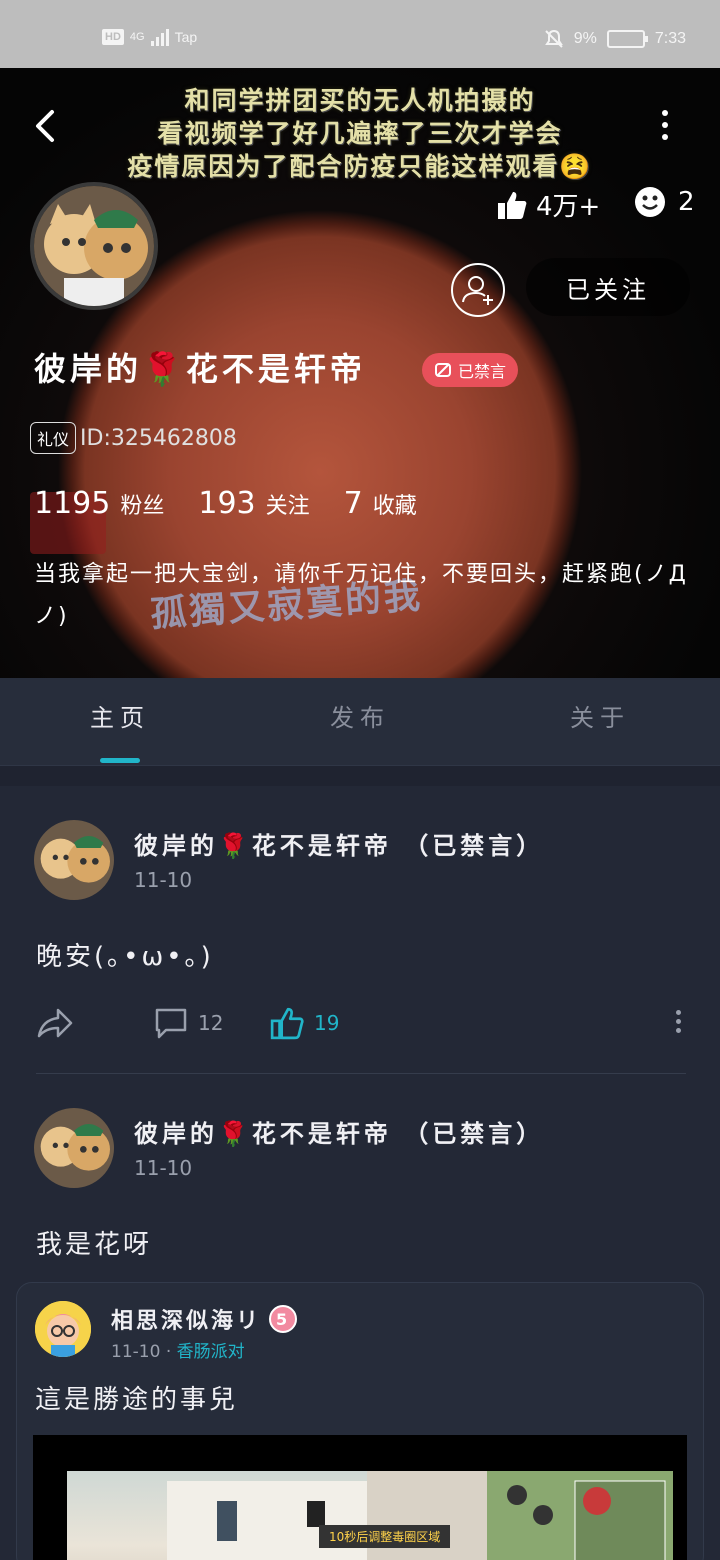  Describe the element at coordinates (200, 369) in the screenshot. I see `profile-username: 彼岸的🌹花不是轩帝` at that location.